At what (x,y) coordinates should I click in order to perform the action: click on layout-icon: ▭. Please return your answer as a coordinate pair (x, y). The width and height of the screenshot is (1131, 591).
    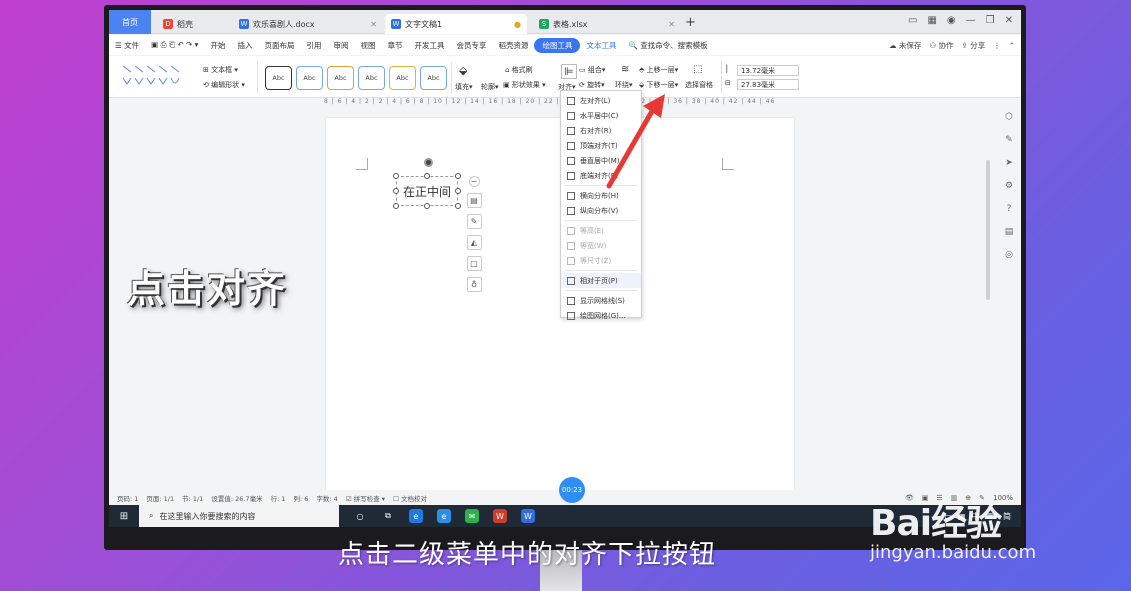
    Looking at the image, I should click on (912, 20).